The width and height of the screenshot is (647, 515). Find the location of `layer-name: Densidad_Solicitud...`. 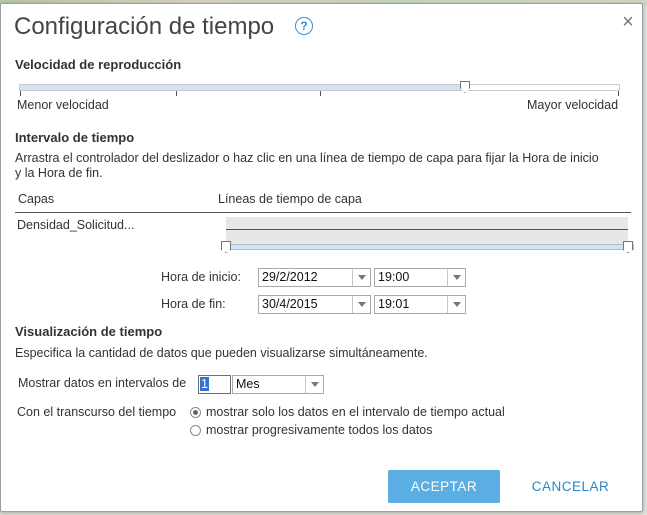

layer-name: Densidad_Solicitud... is located at coordinates (76, 225).